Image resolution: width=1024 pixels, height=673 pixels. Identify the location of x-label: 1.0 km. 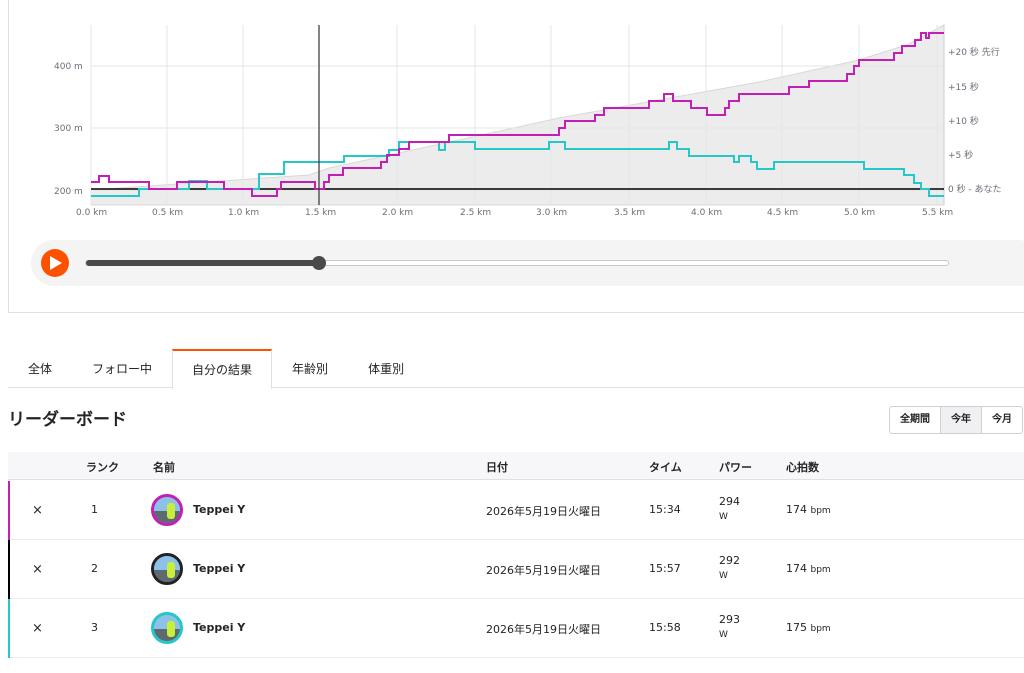
(243, 213).